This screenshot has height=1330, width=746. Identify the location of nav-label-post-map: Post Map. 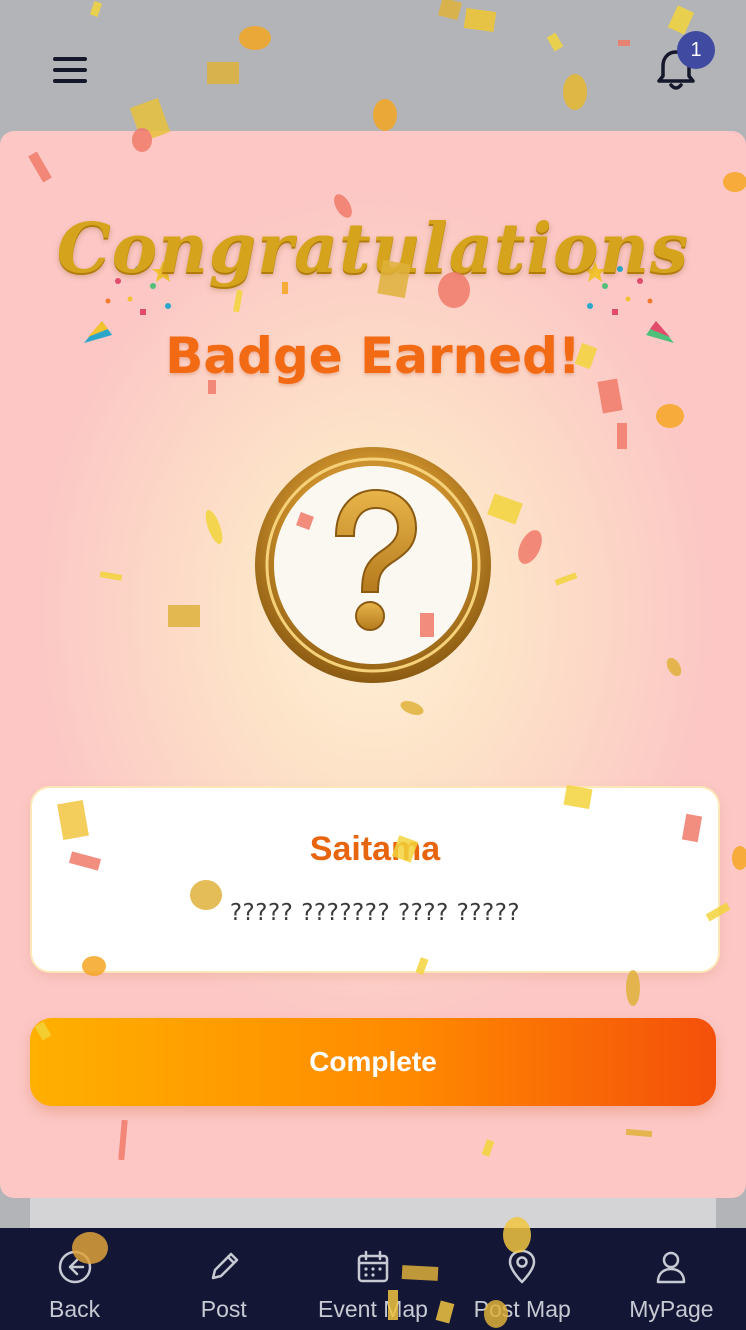
(522, 1309).